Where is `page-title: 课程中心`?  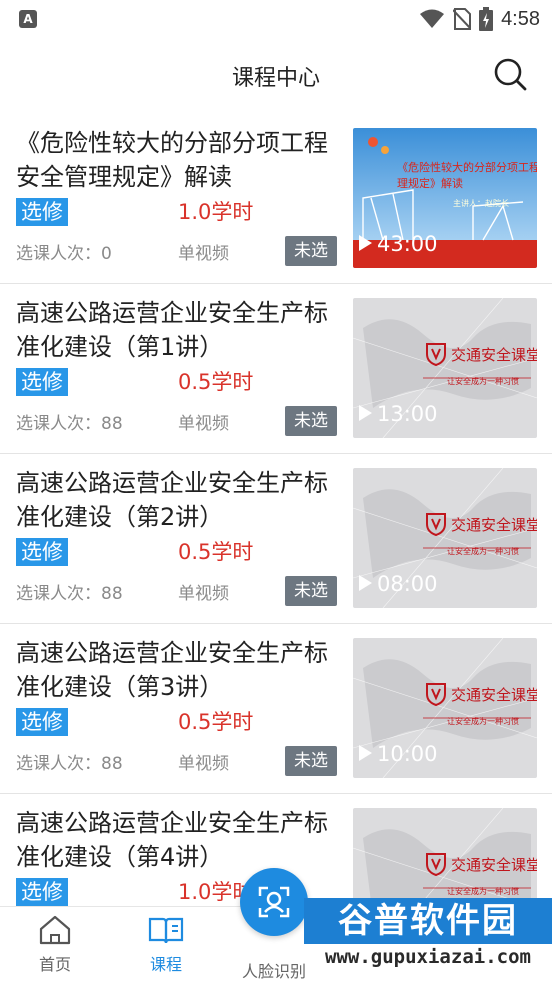
page-title: 课程中心 is located at coordinates (275, 78).